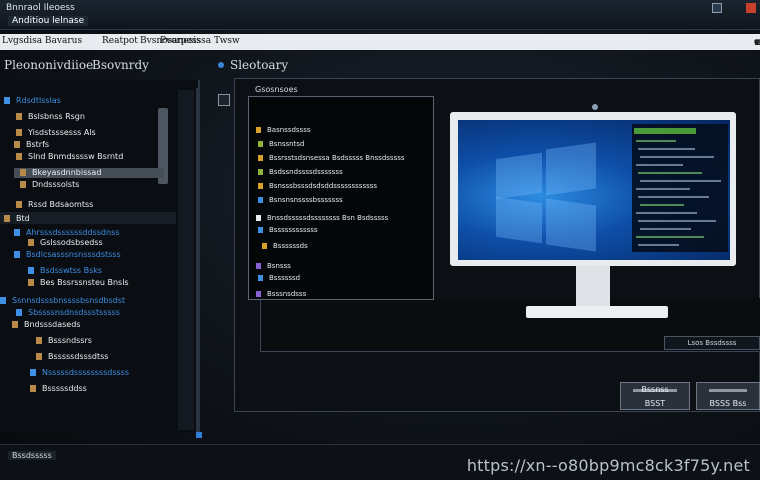 The width and height of the screenshot is (760, 480). What do you see at coordinates (224, 100) in the screenshot?
I see `expand-icon` at bounding box center [224, 100].